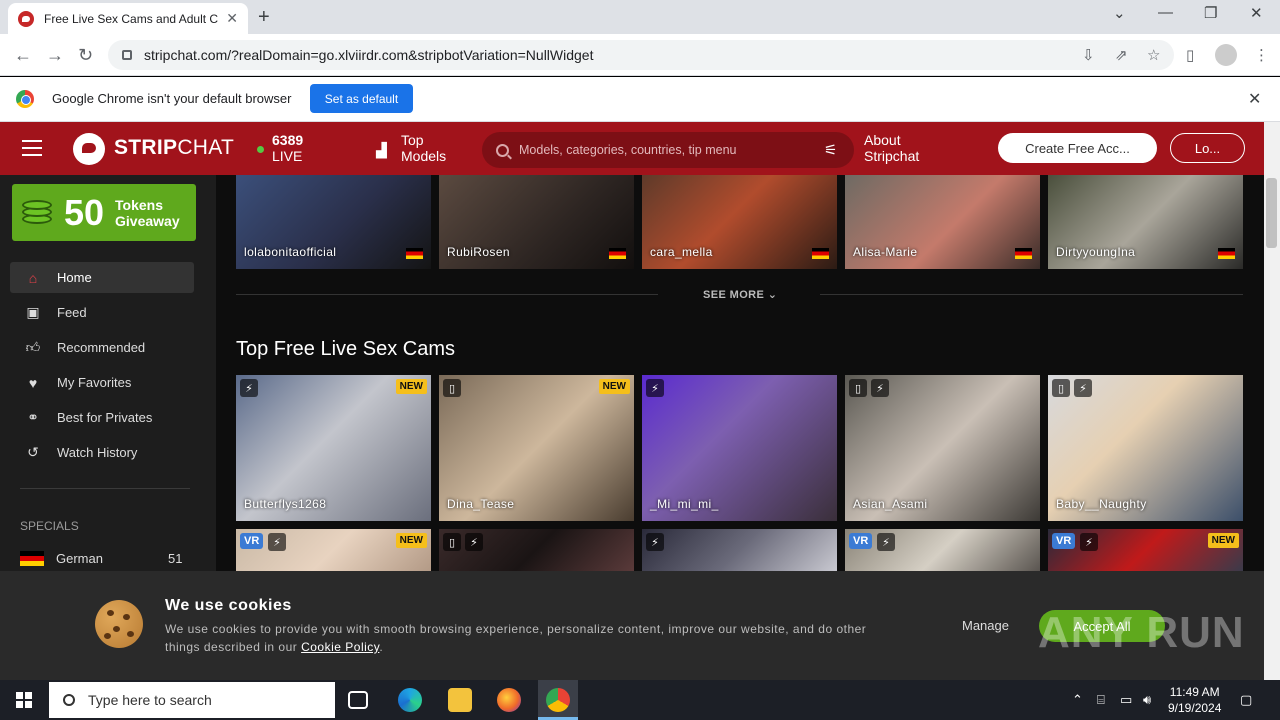 Image resolution: width=1280 pixels, height=720 pixels. What do you see at coordinates (69, 700) in the screenshot?
I see `search-icon` at bounding box center [69, 700].